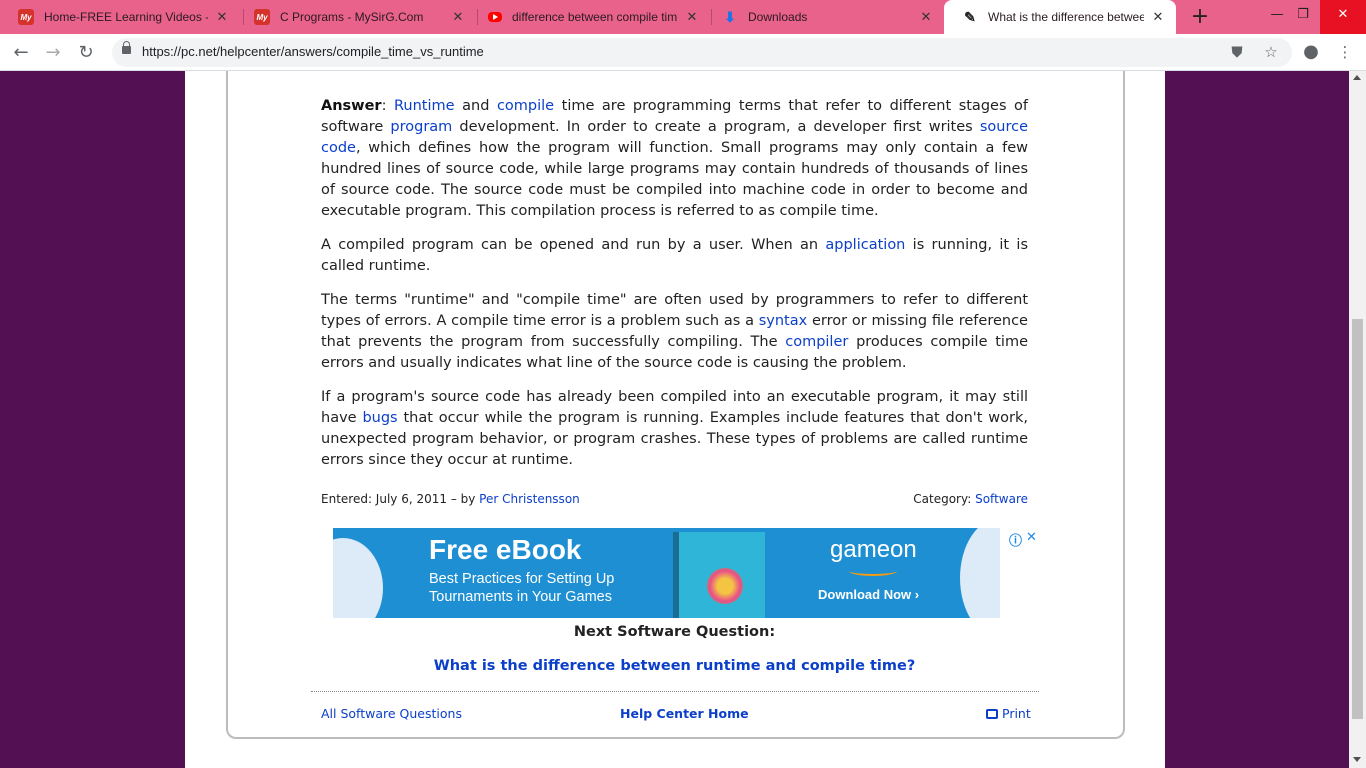  What do you see at coordinates (873, 549) in the screenshot?
I see `gameon-logo: gameon` at bounding box center [873, 549].